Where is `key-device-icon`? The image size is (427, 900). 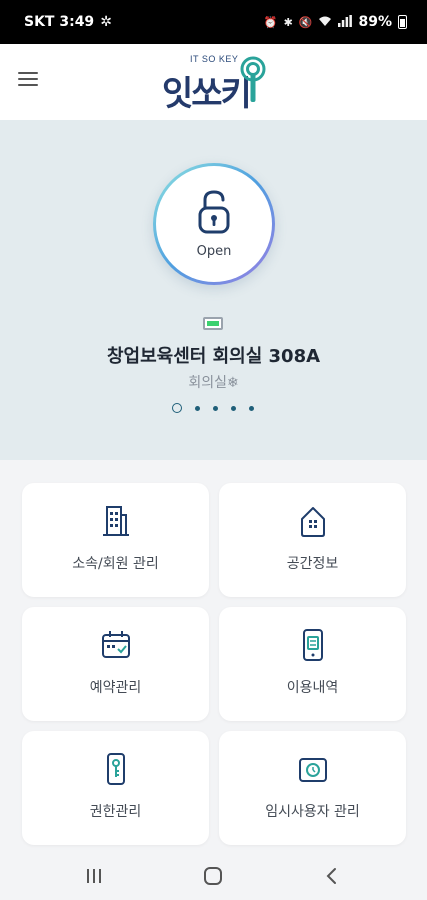 key-device-icon is located at coordinates (116, 769).